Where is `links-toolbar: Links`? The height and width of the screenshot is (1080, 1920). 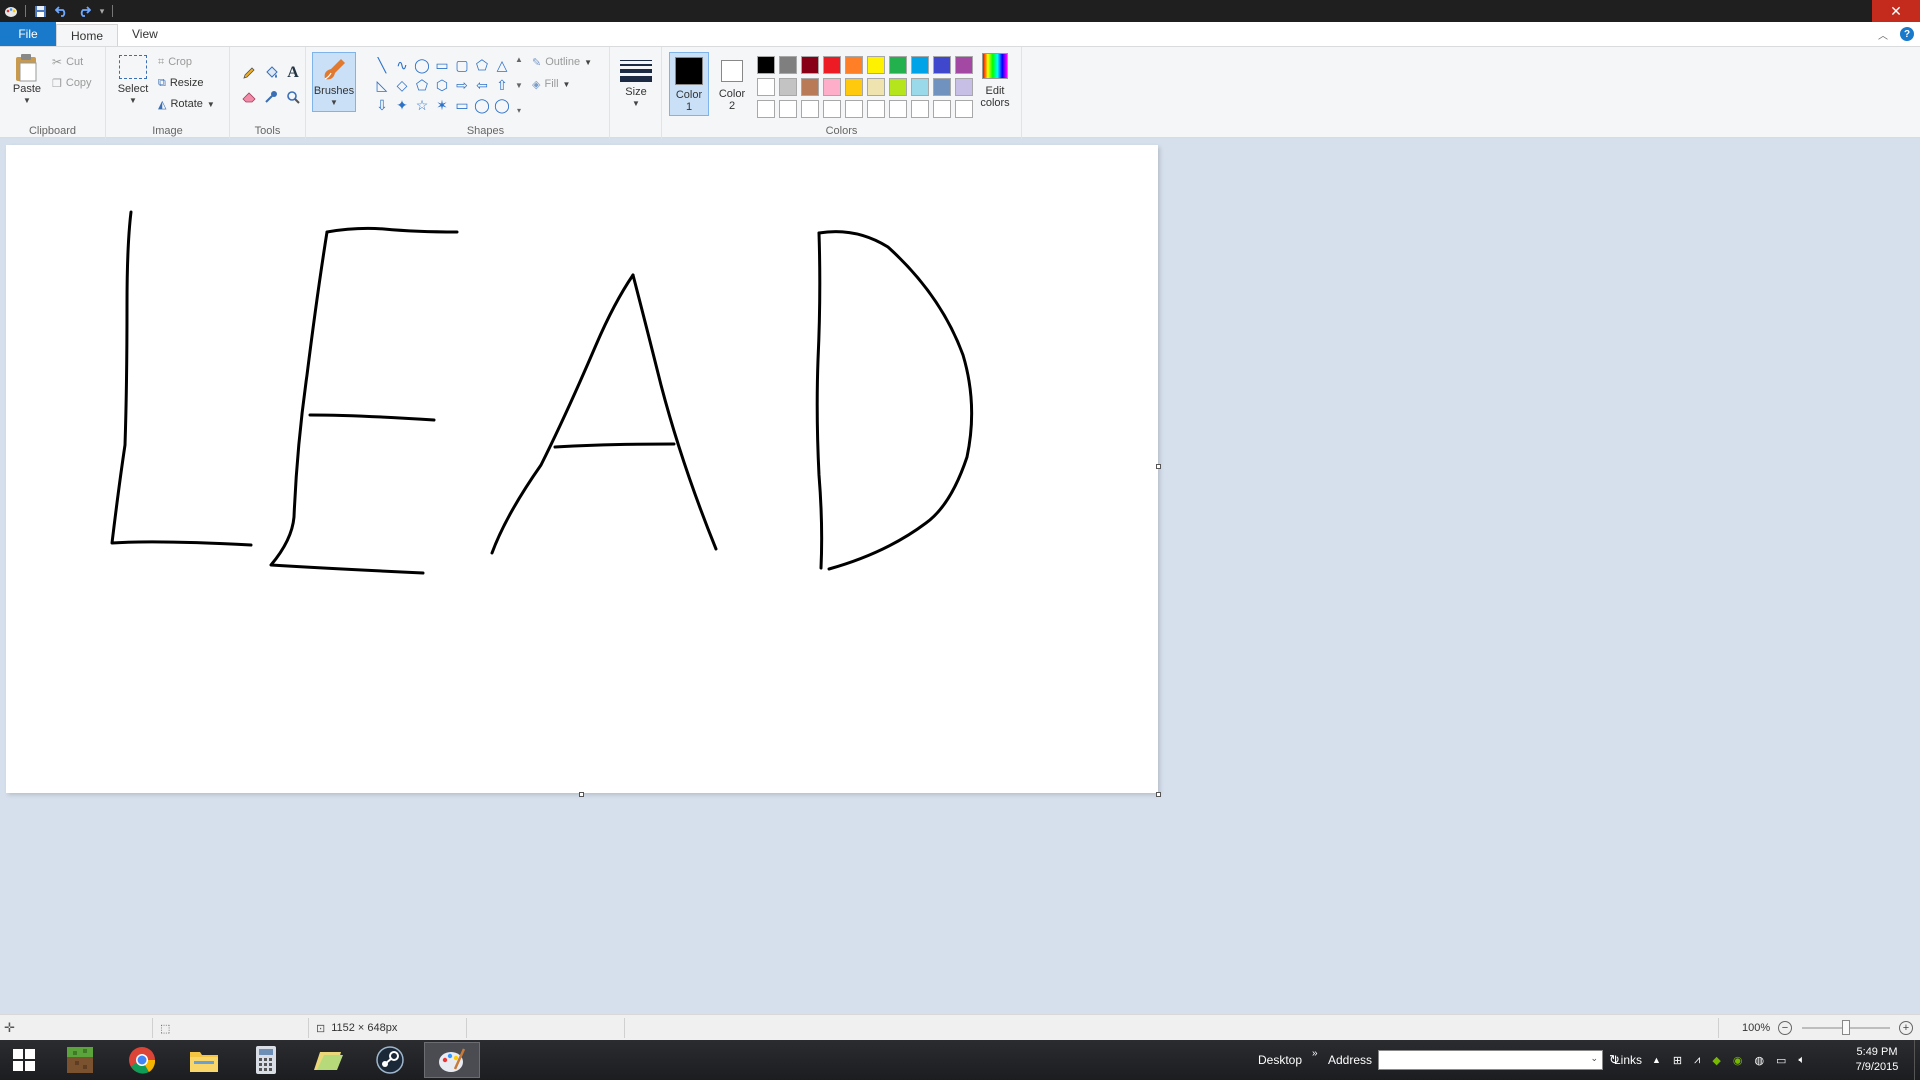 links-toolbar: Links is located at coordinates (1628, 1060).